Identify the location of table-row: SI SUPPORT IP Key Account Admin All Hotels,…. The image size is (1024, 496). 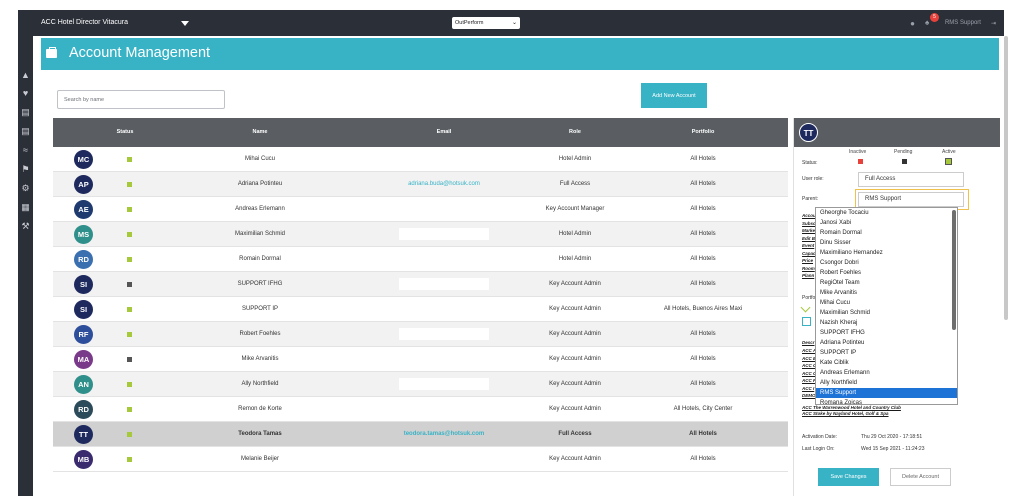
(420, 309).